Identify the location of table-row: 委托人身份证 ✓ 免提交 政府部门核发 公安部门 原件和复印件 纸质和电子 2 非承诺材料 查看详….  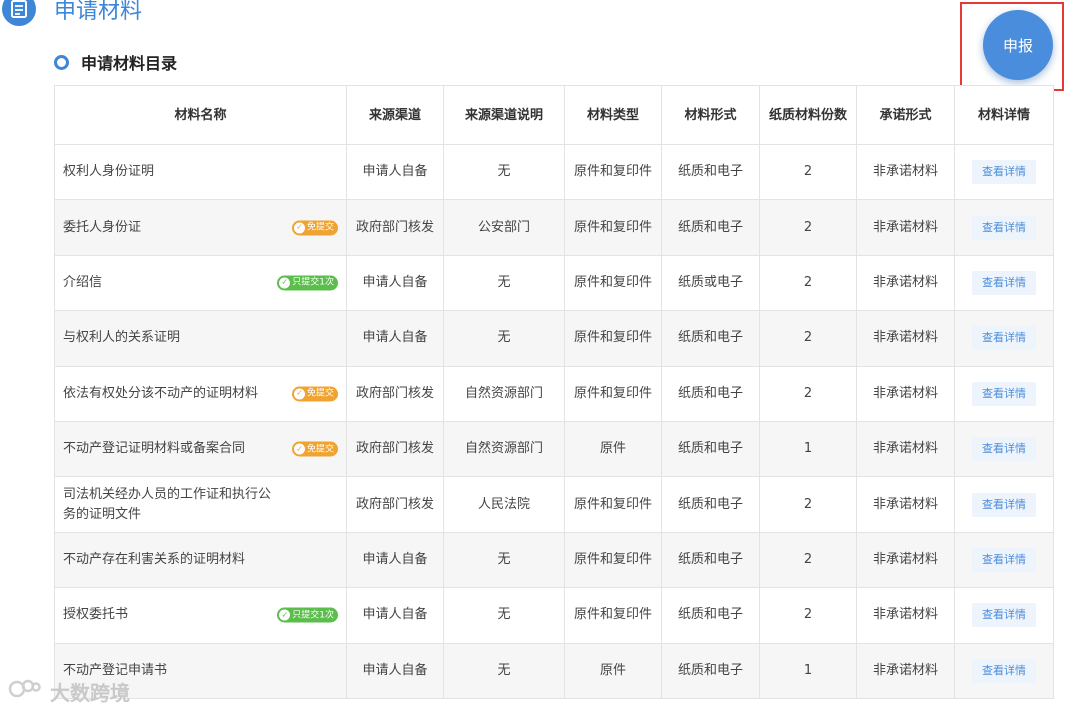
(554, 227).